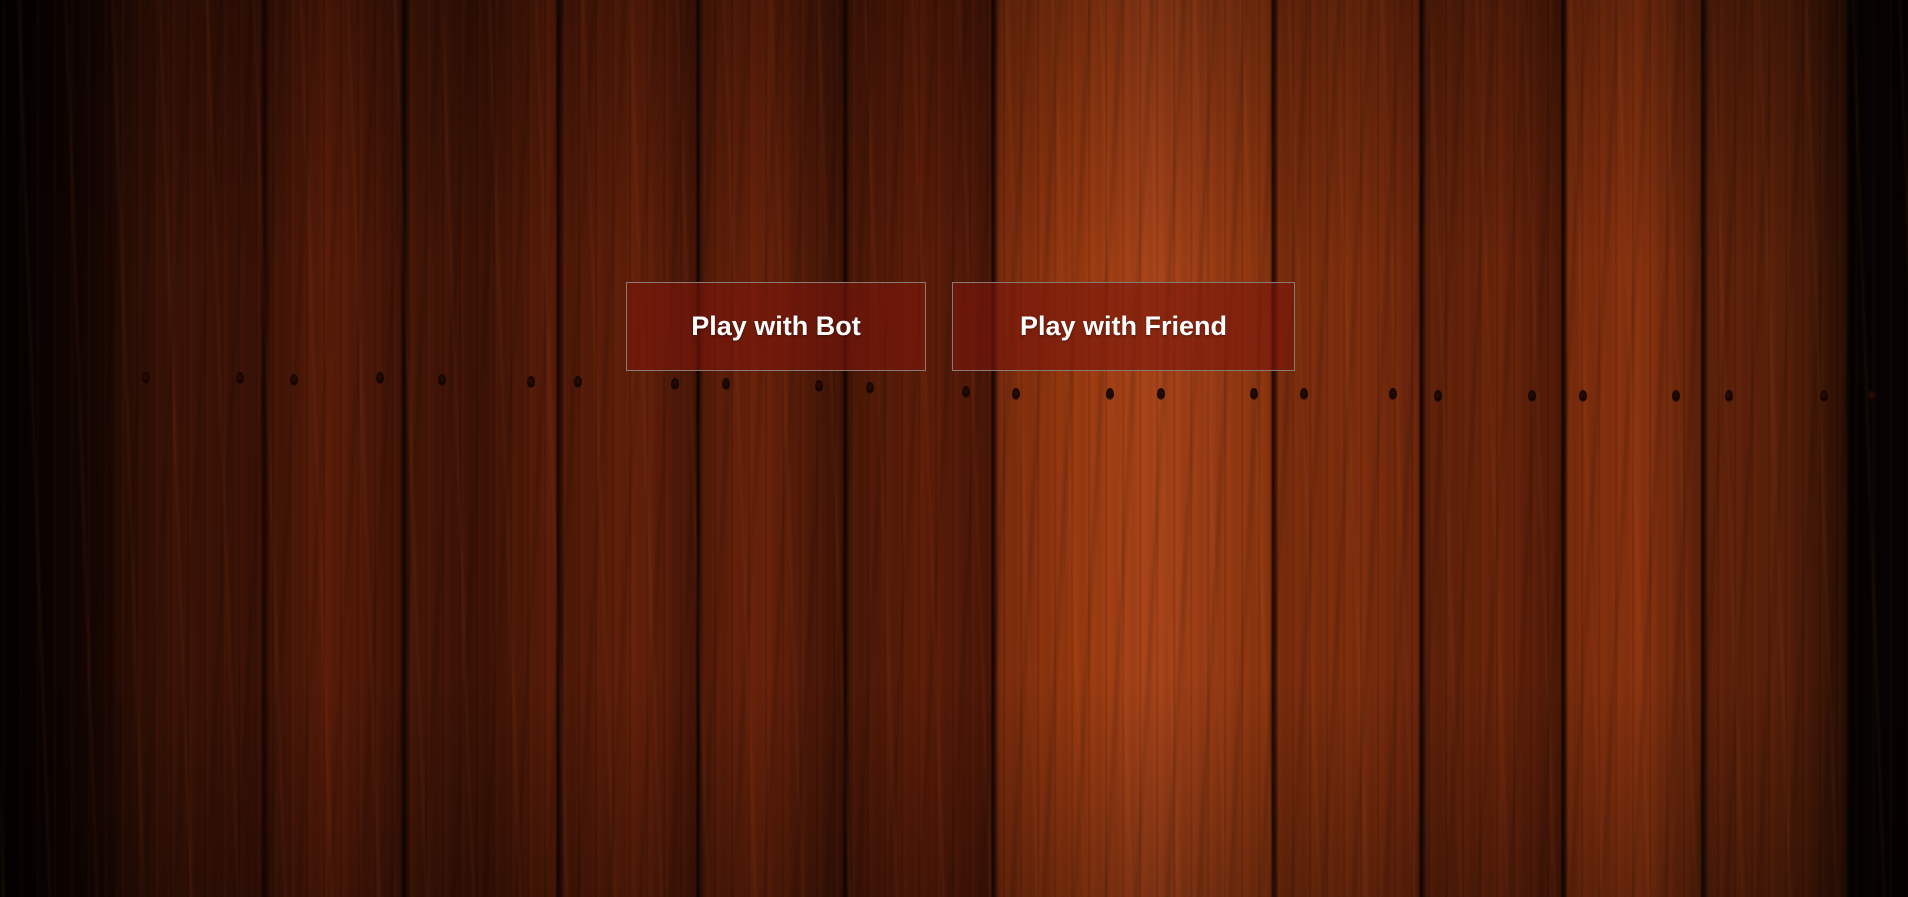 The height and width of the screenshot is (897, 1908). I want to click on play-with-friend-button: Play with Friend, so click(1123, 326).